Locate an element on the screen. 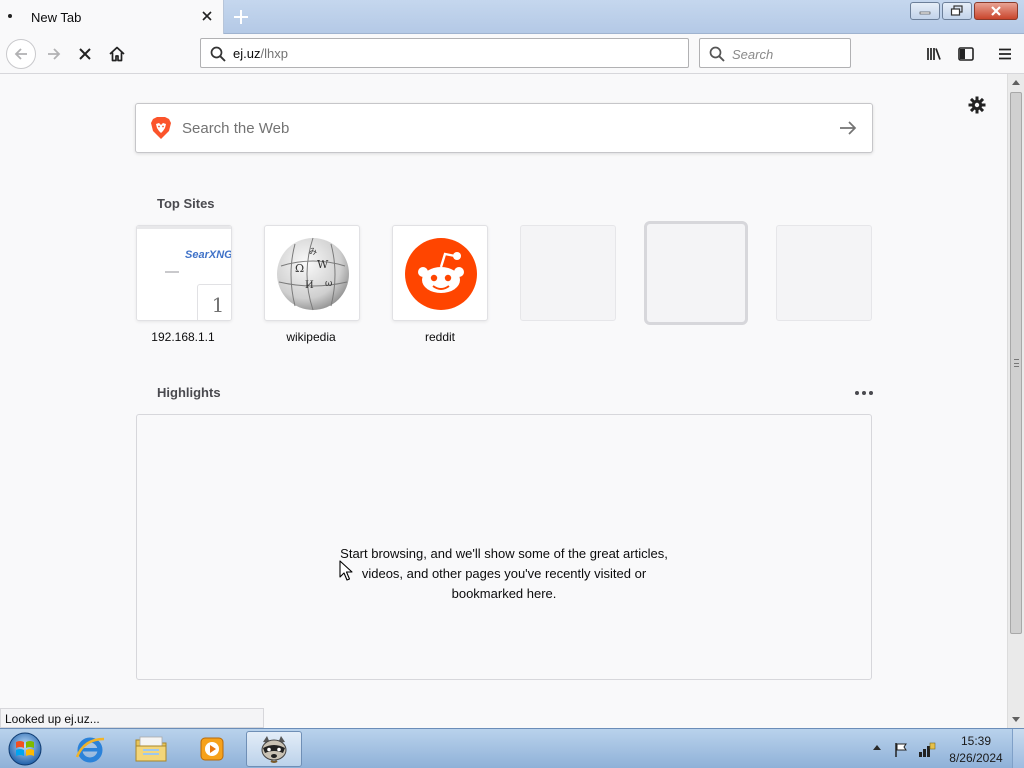 The image size is (1024, 768). show-desktop-button is located at coordinates (1018, 748).